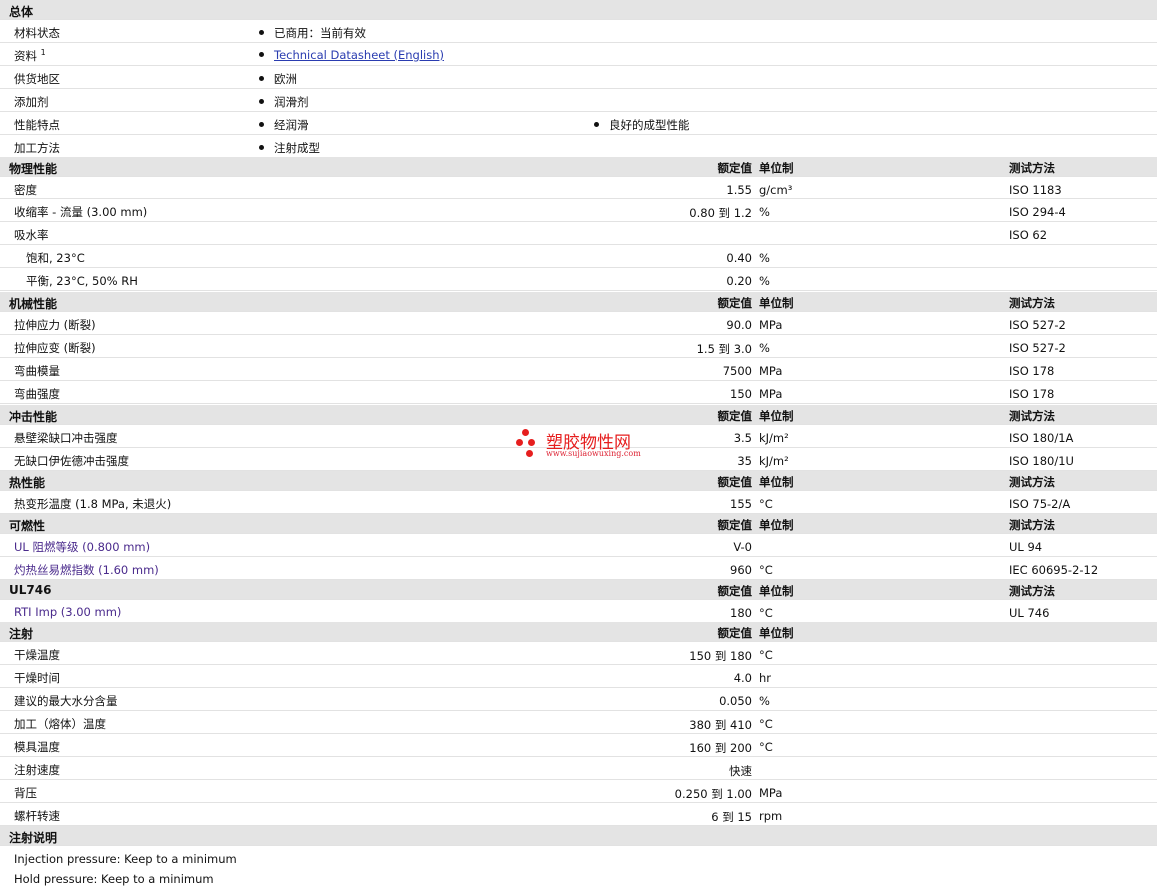 The height and width of the screenshot is (887, 1157). What do you see at coordinates (578, 545) in the screenshot?
I see `table-row: UL 阻燃等级 (0.800 mm) V-0 UL 94` at bounding box center [578, 545].